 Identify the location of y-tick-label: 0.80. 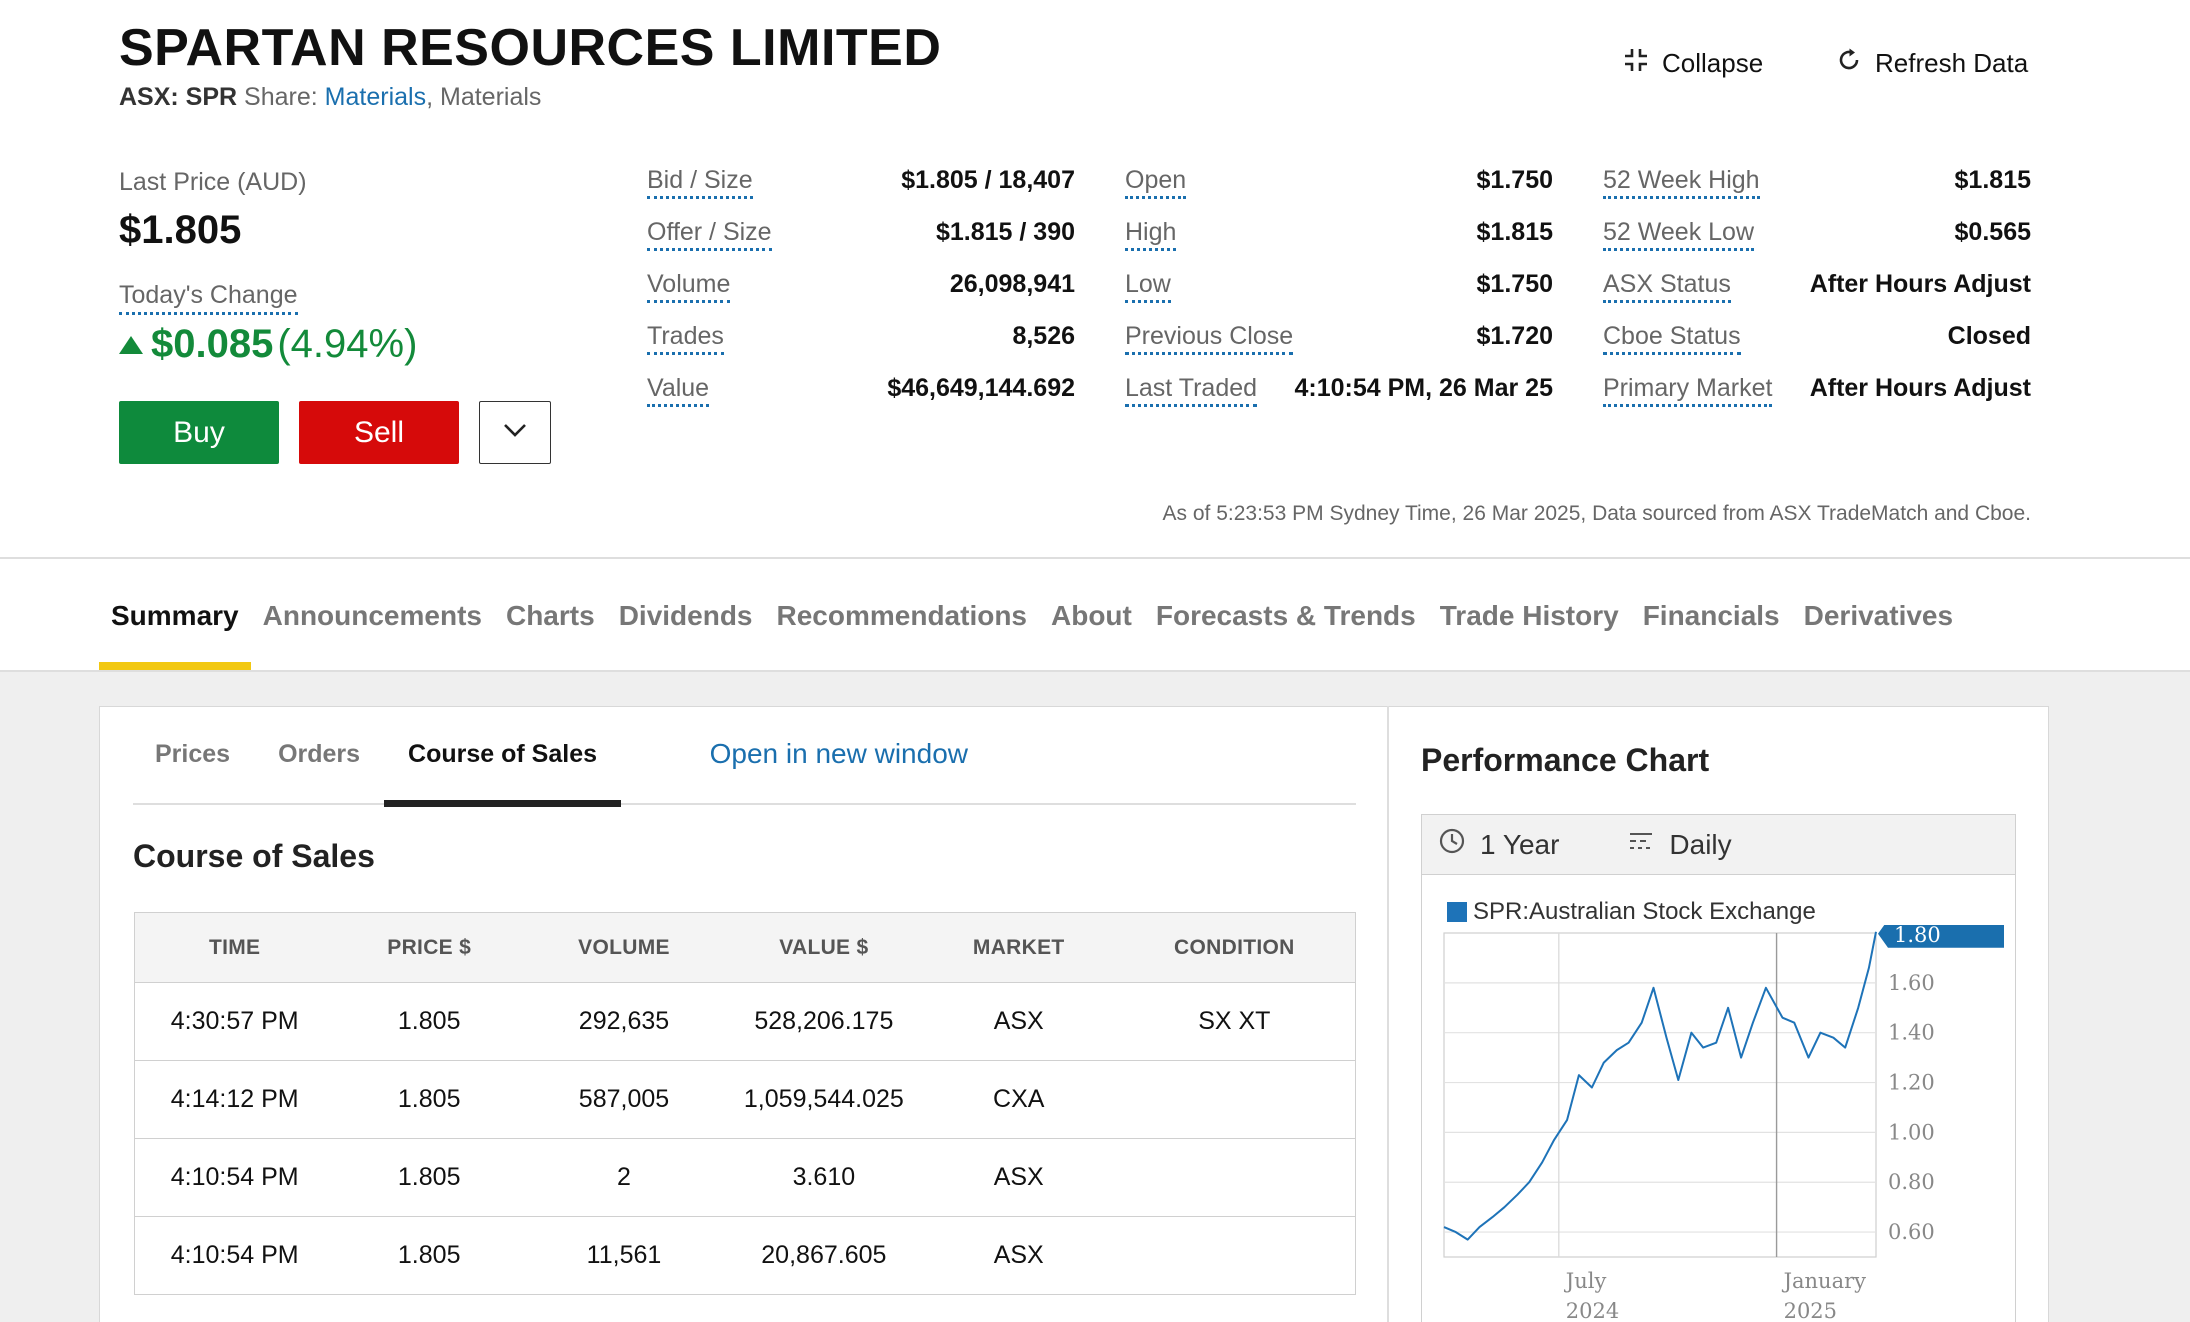
(1911, 1182).